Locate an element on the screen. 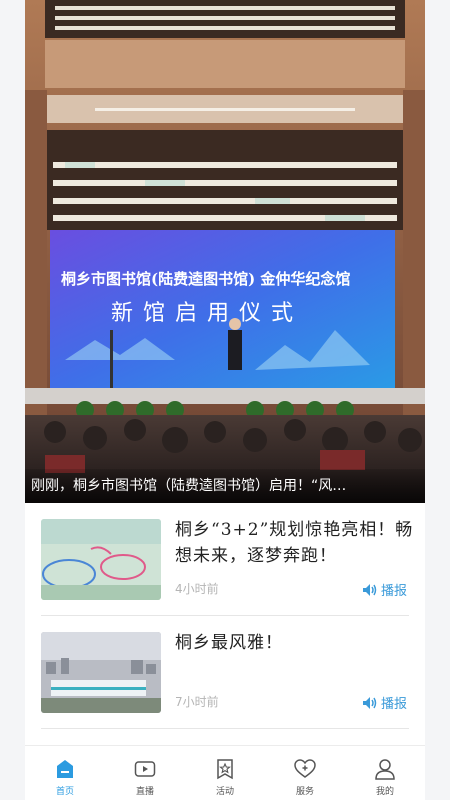  tab-profile: 我的 is located at coordinates (385, 773).